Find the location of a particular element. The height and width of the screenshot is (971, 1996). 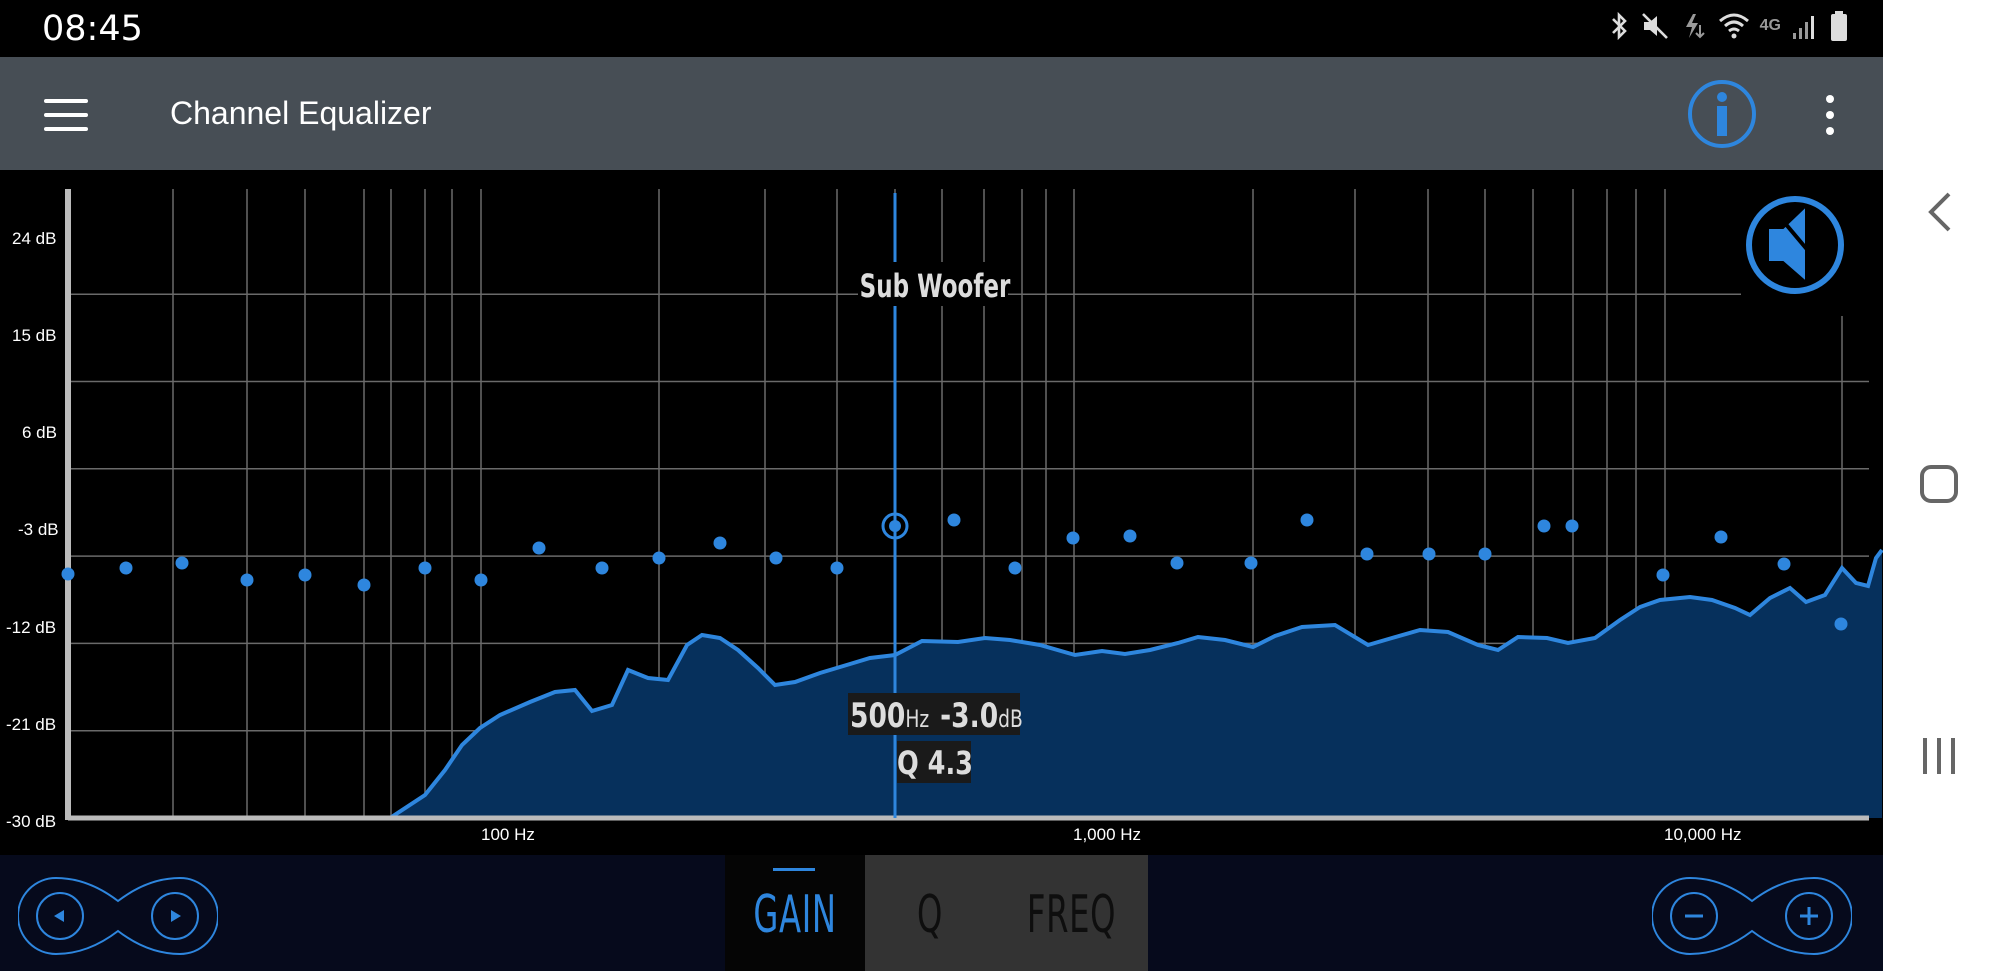

y-label-minus21: -21 dB is located at coordinates (31, 724).